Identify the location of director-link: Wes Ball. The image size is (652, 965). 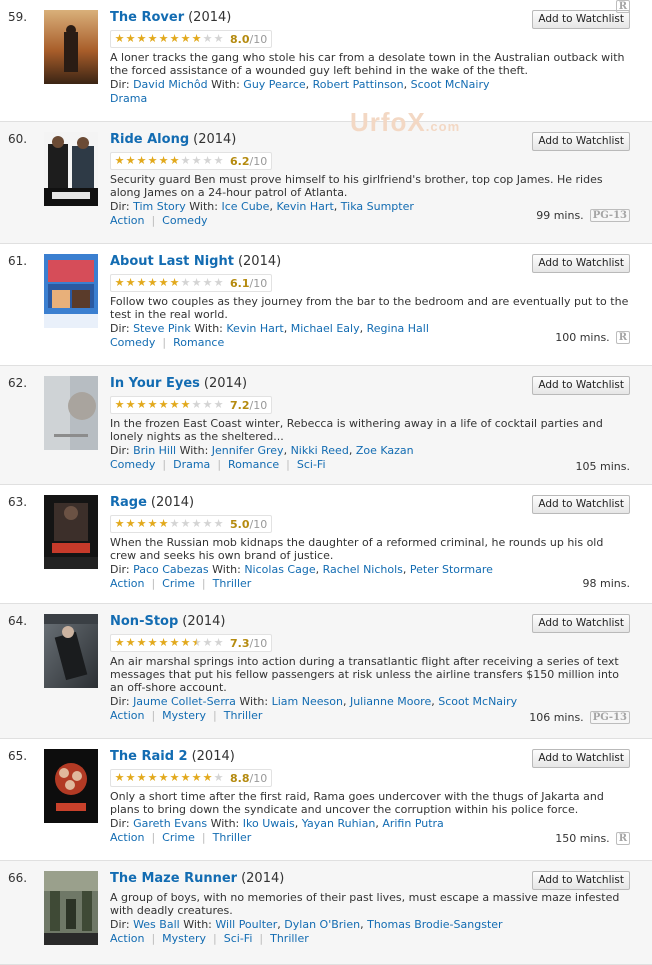
(156, 924).